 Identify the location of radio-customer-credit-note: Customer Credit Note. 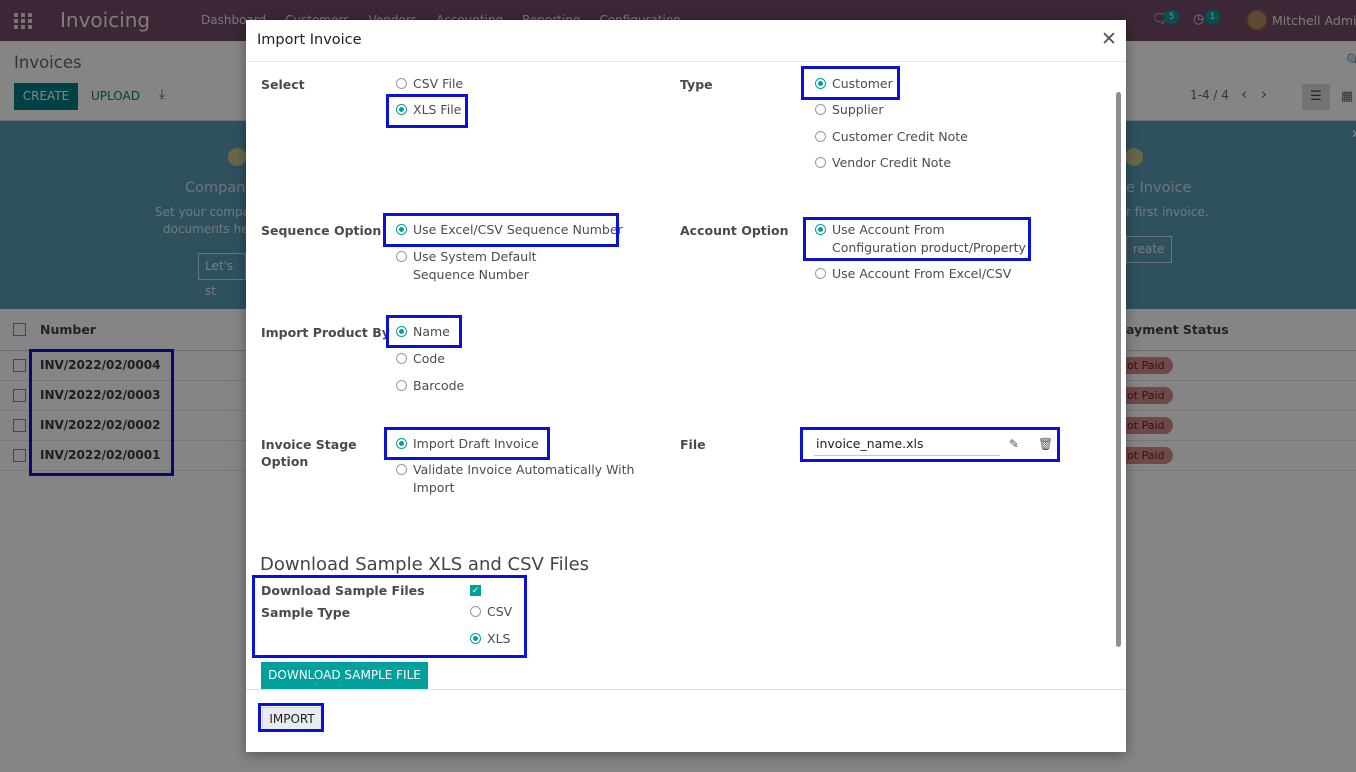
(891, 137).